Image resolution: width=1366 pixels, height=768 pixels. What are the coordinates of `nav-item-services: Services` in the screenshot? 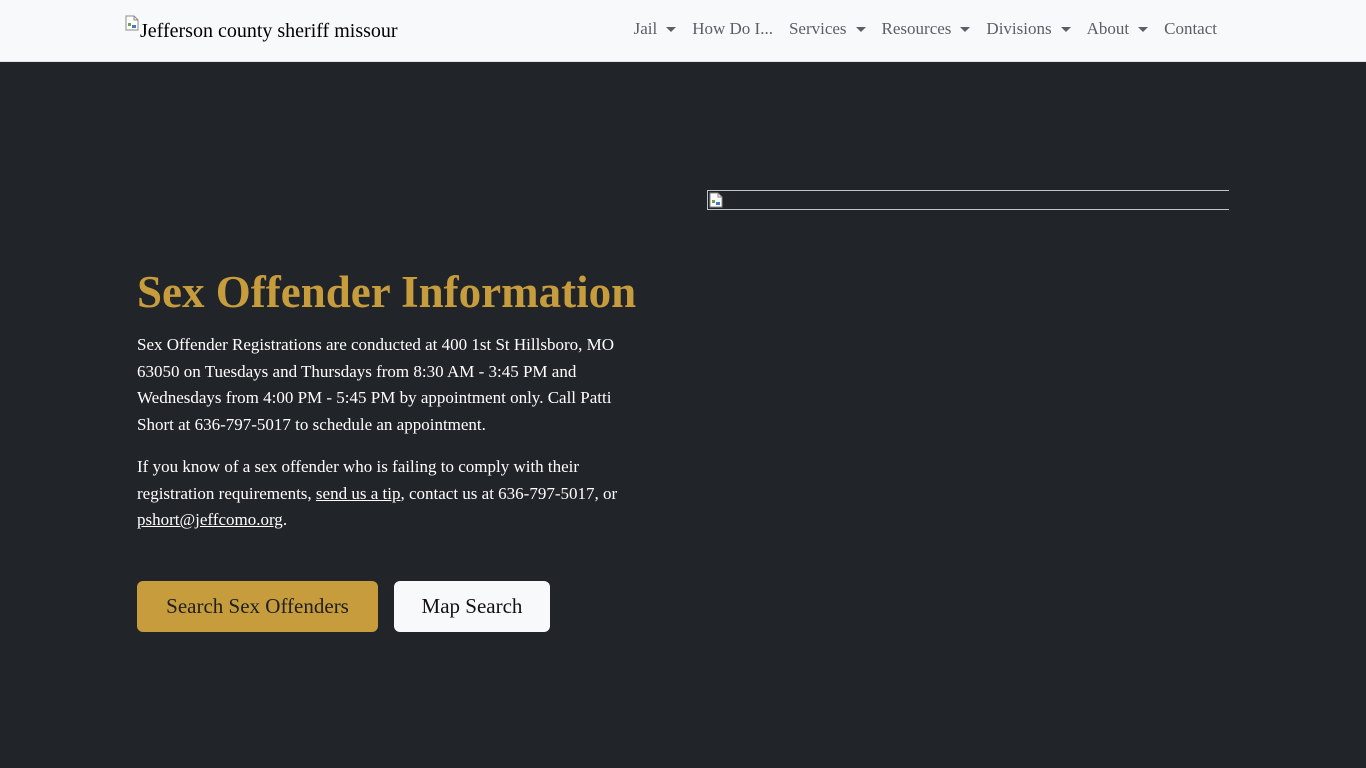 It's located at (827, 29).